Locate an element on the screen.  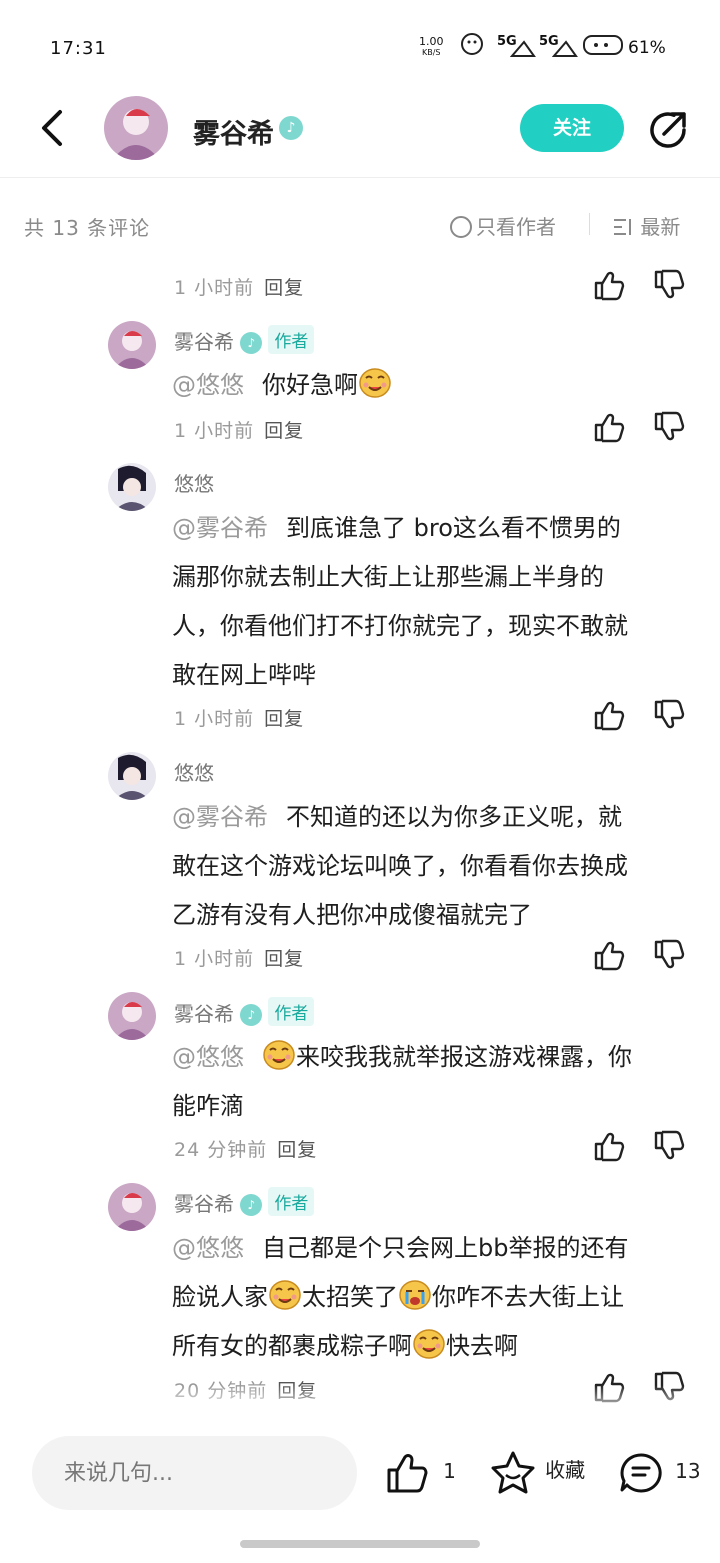
follow-button: 关注 is located at coordinates (572, 128).